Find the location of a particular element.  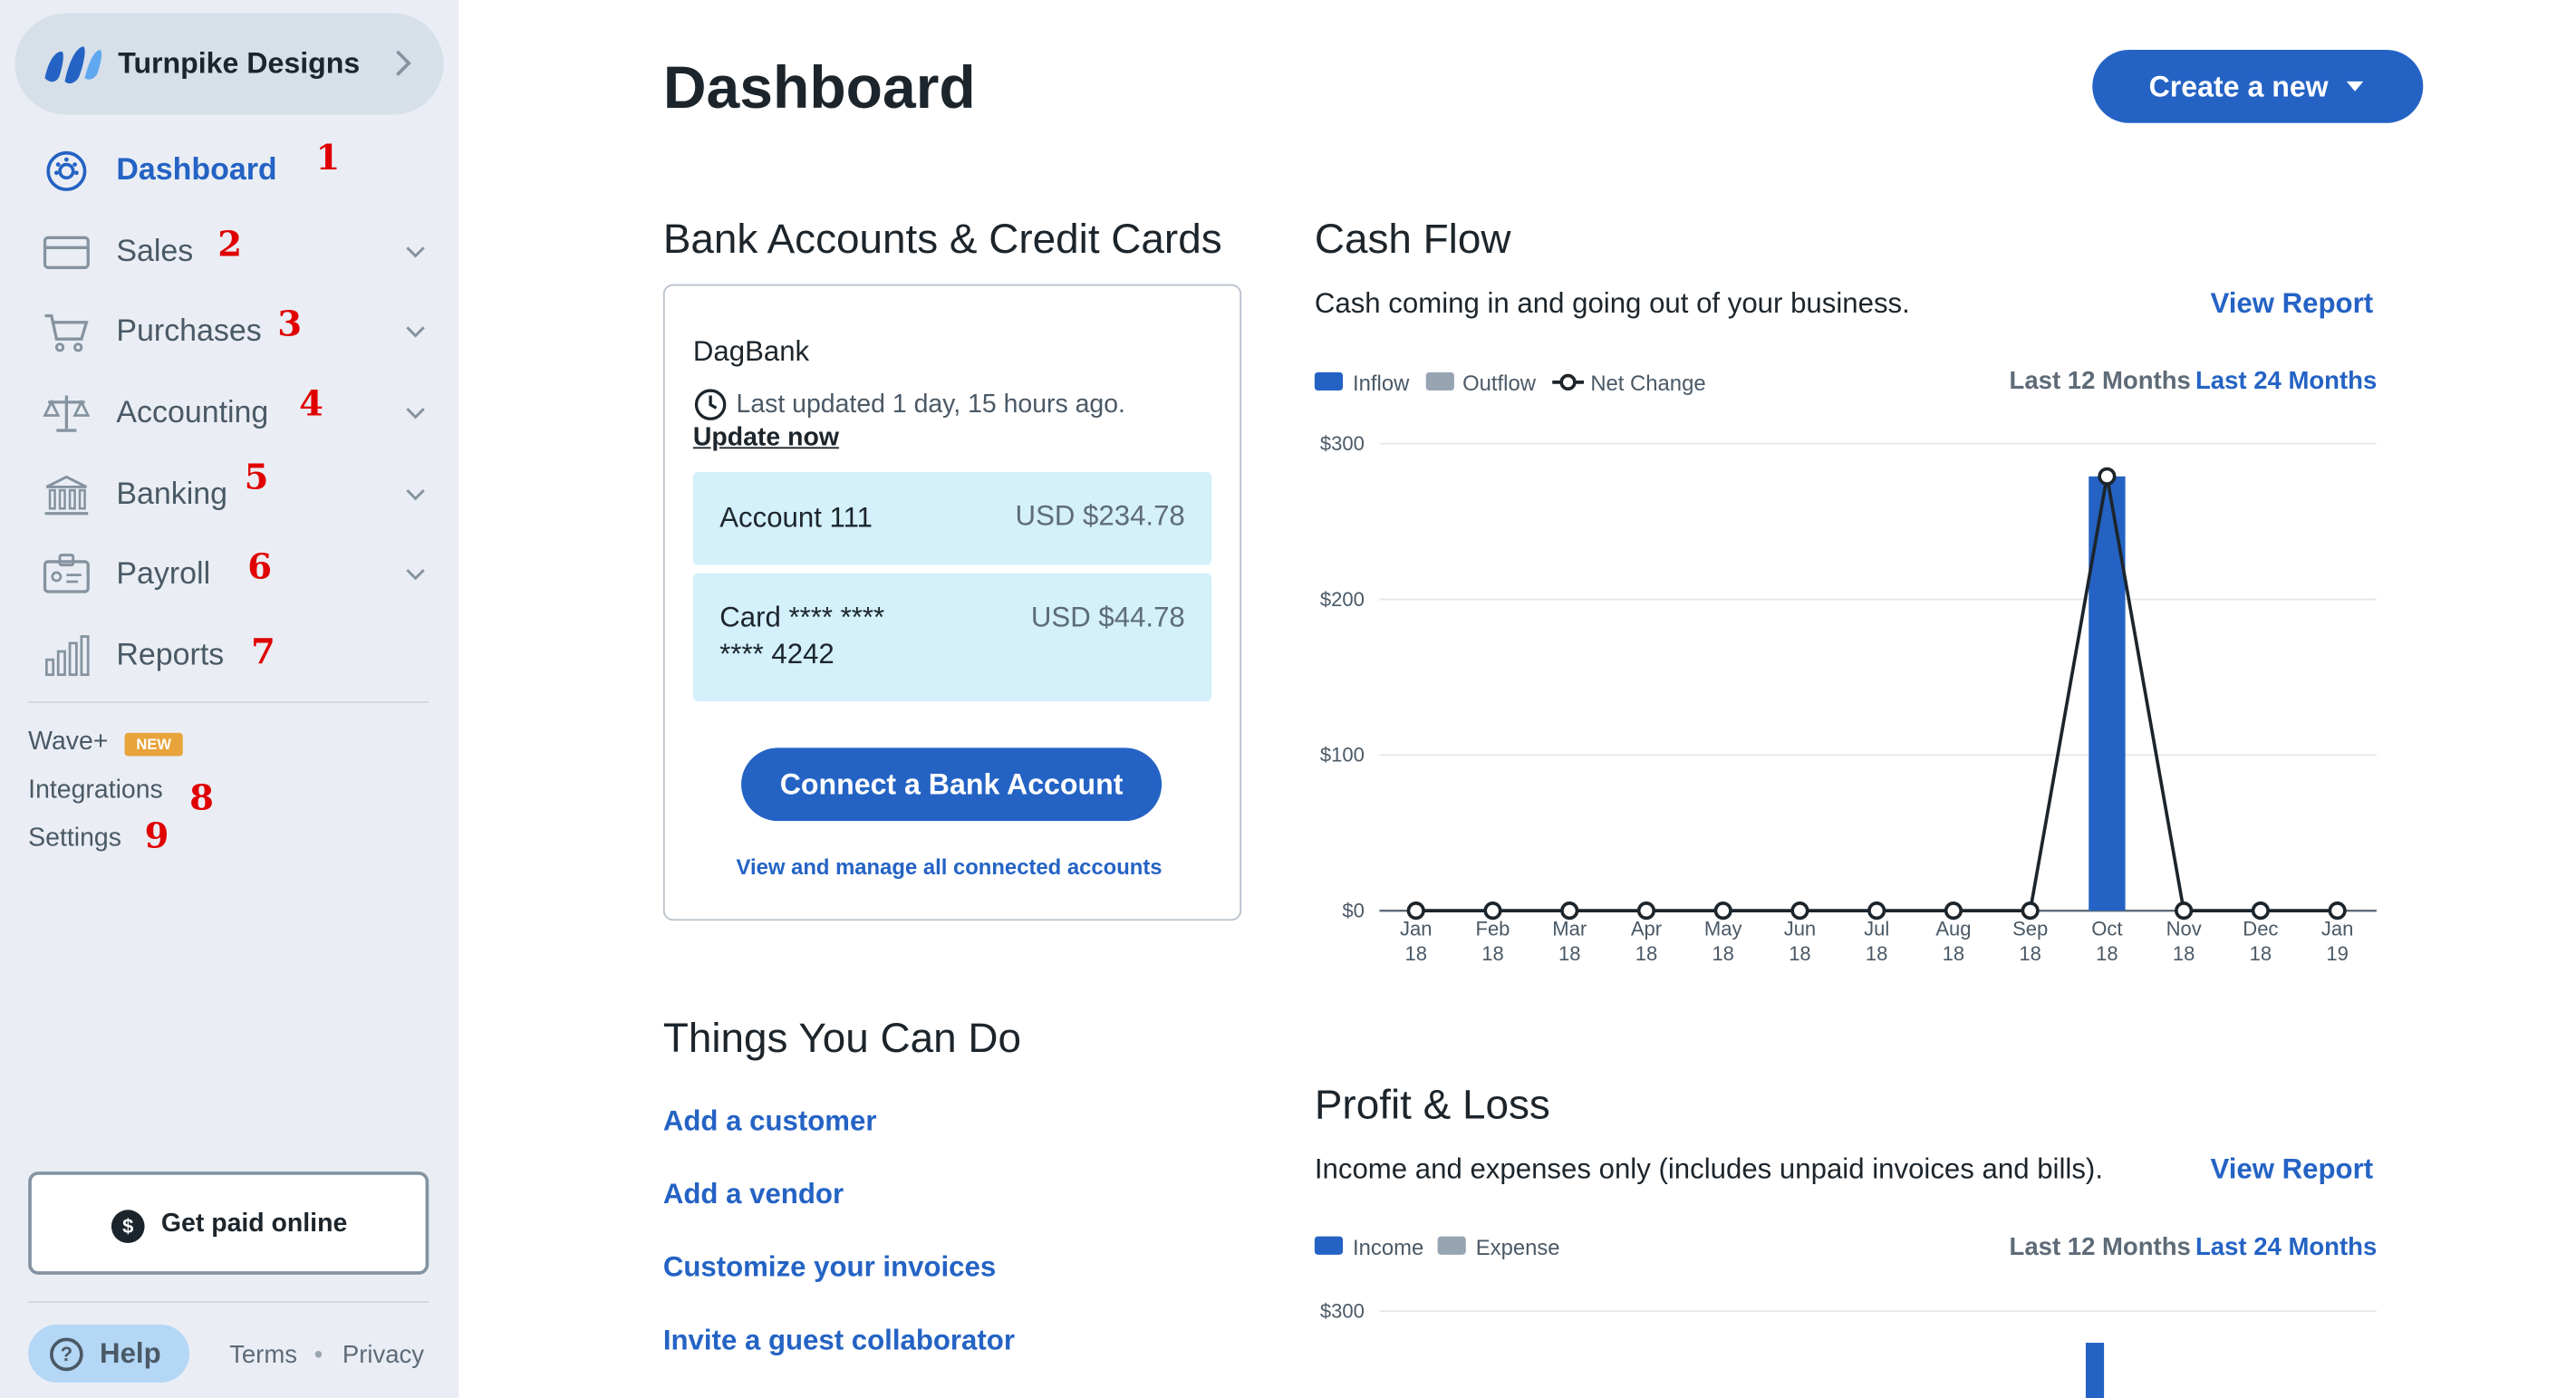

sidebar-item-label: Banking is located at coordinates (172, 493).